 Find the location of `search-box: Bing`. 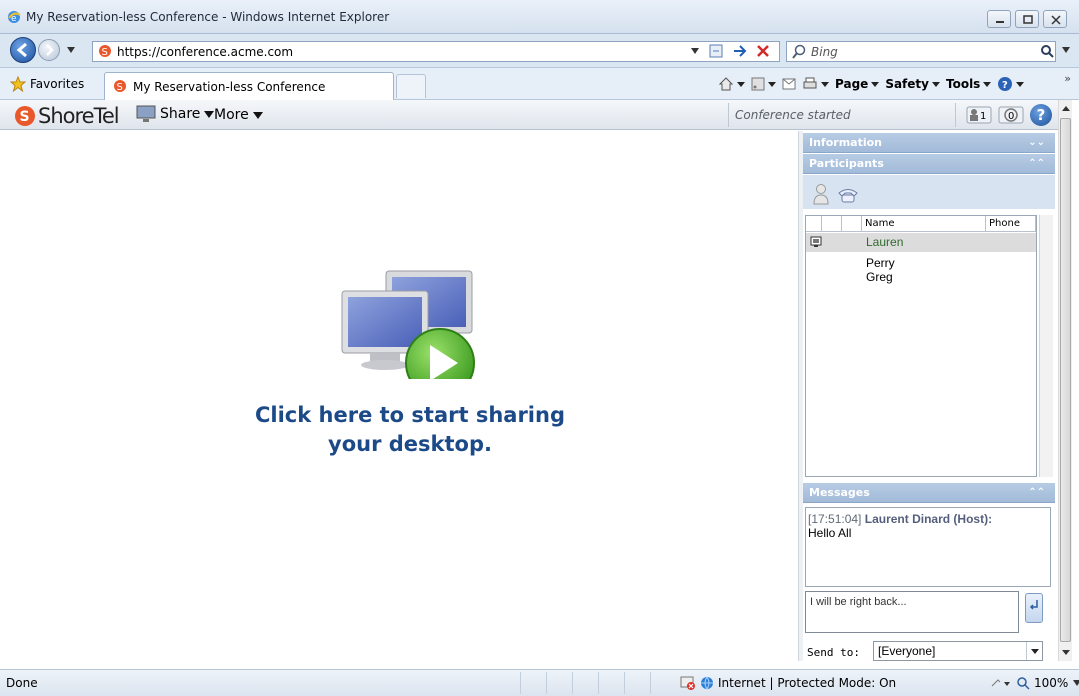

search-box: Bing is located at coordinates (921, 51).